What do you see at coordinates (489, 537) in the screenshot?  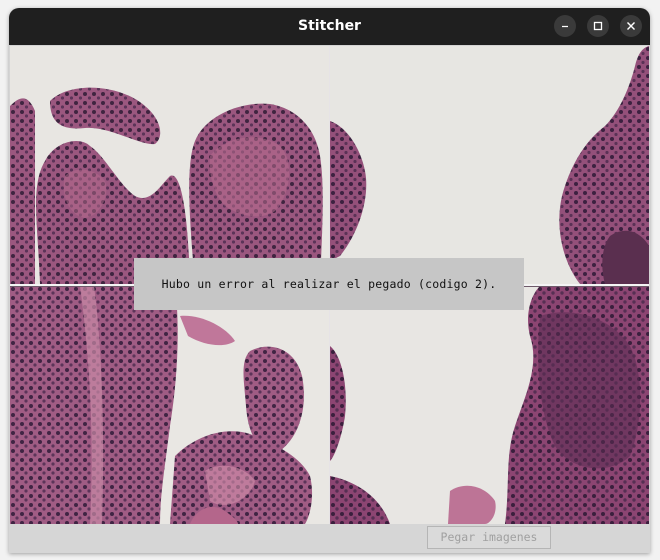 I see `paste-images-button: Pegar imagenes` at bounding box center [489, 537].